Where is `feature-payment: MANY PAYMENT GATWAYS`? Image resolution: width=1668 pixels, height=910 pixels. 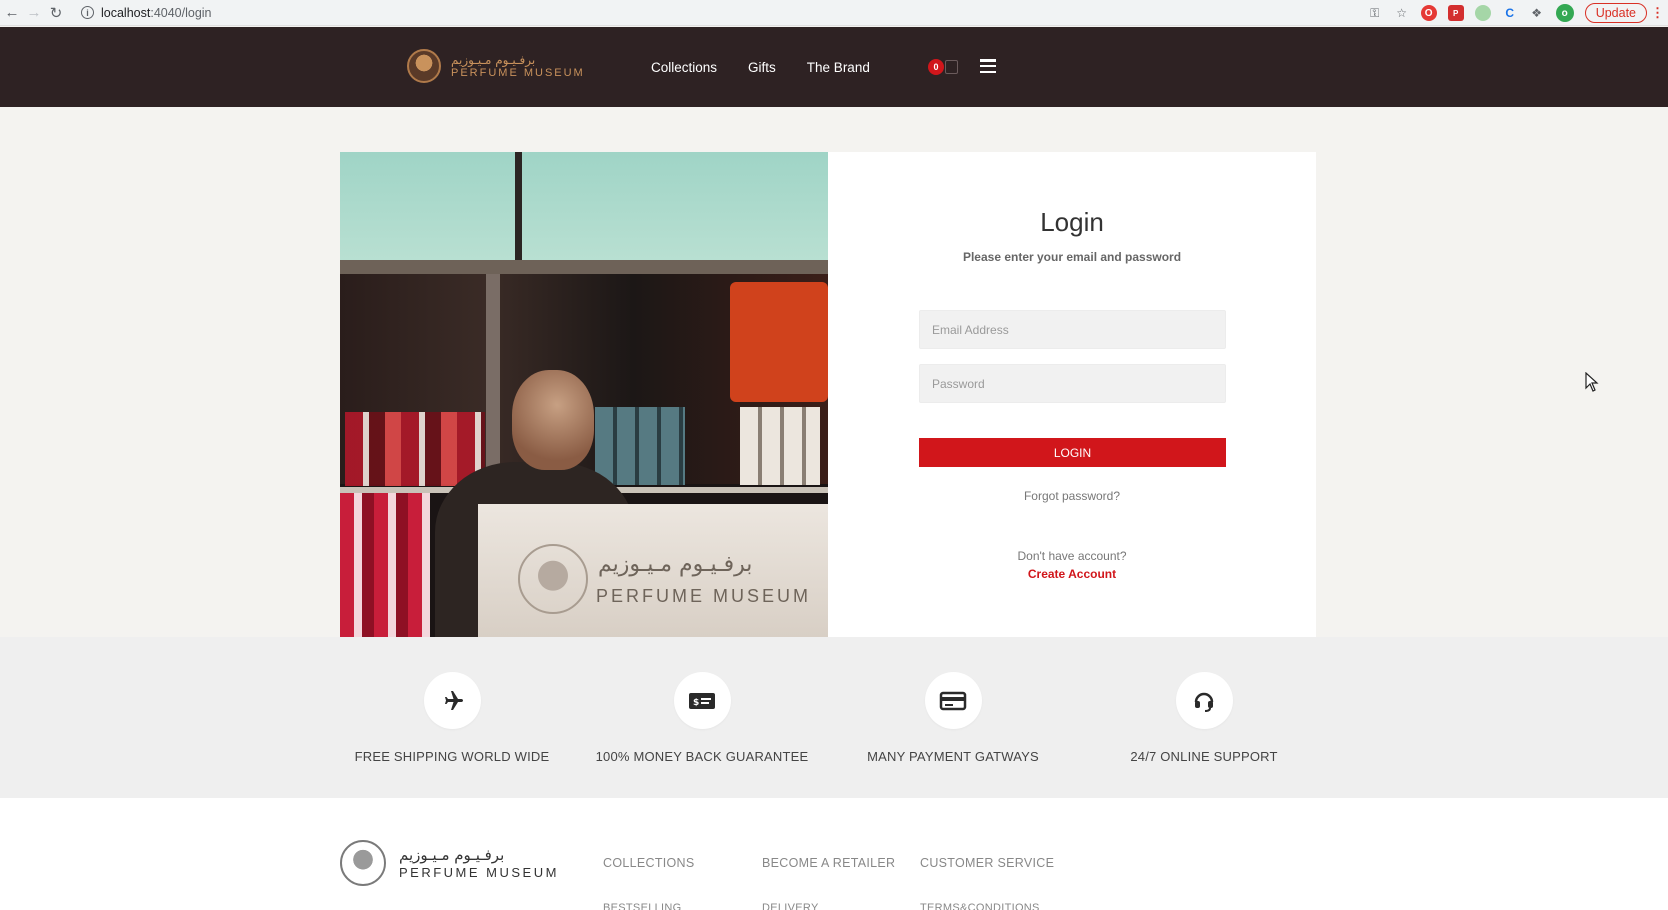
feature-payment: MANY PAYMENT GATWAYS is located at coordinates (953, 718).